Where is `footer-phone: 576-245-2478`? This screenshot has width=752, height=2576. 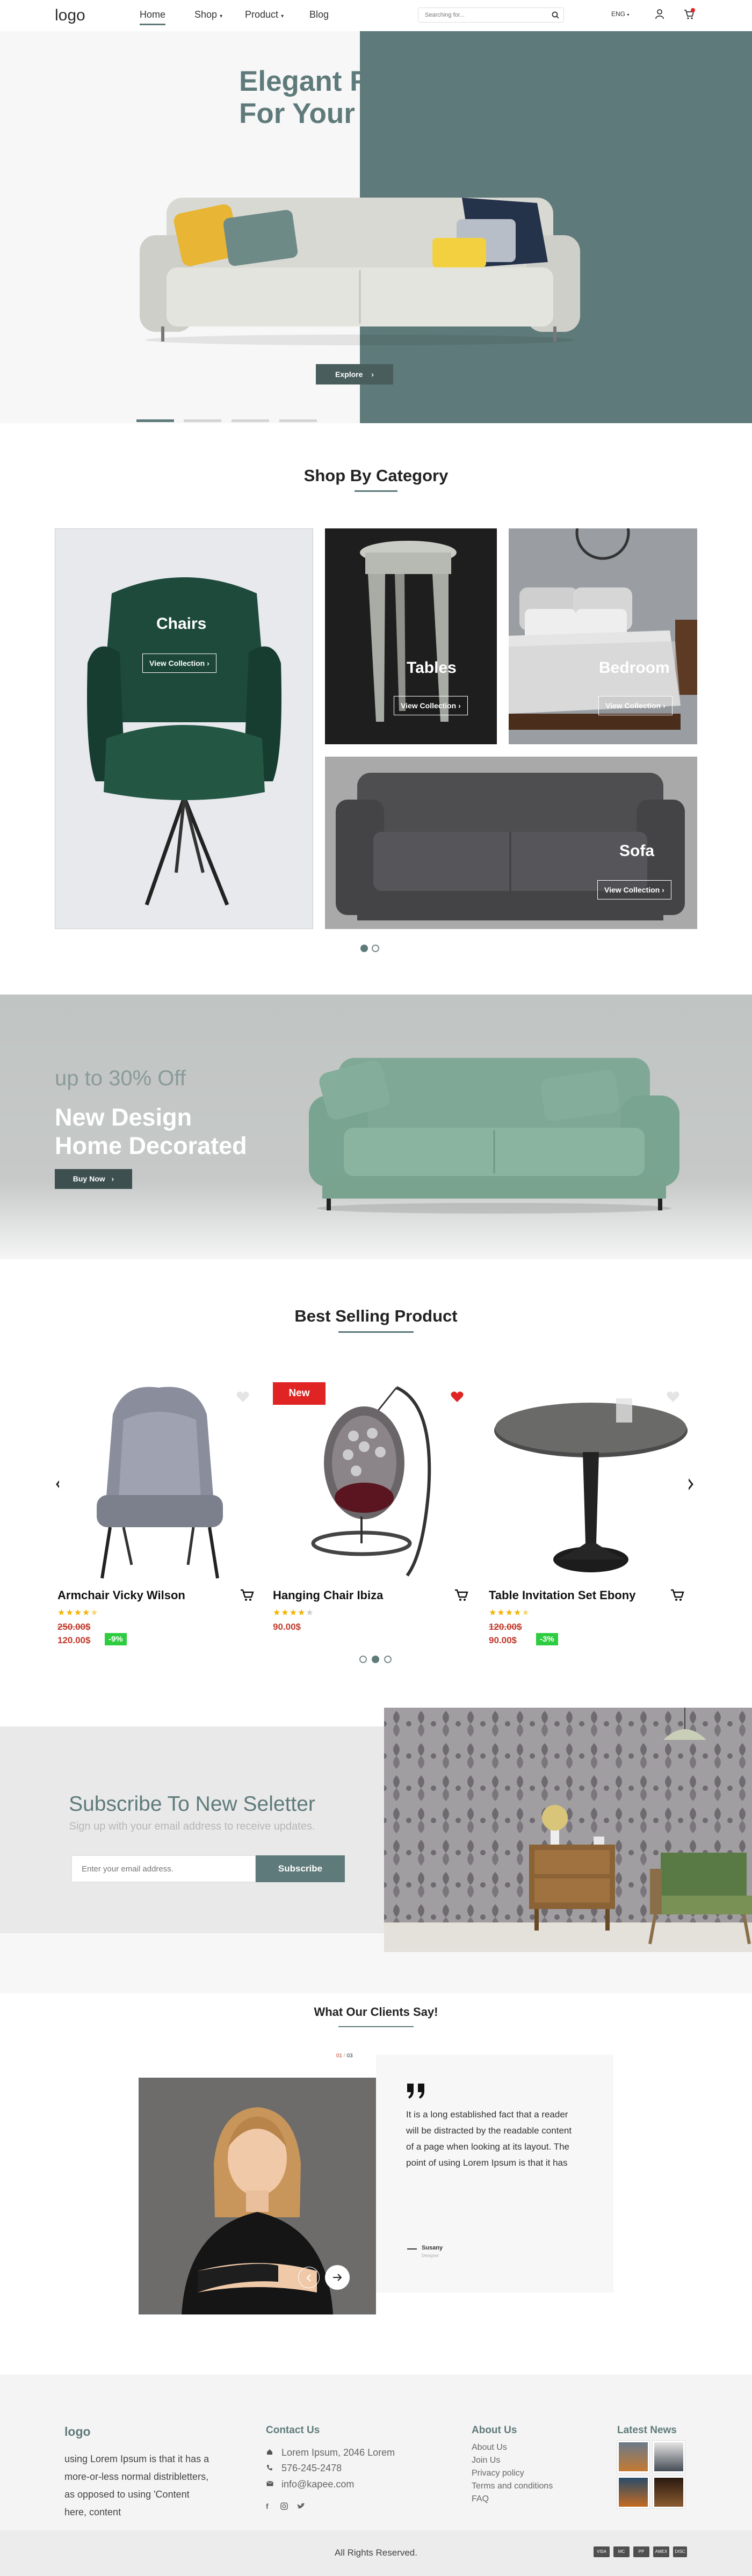
footer-phone: 576-245-2478 is located at coordinates (311, 2468).